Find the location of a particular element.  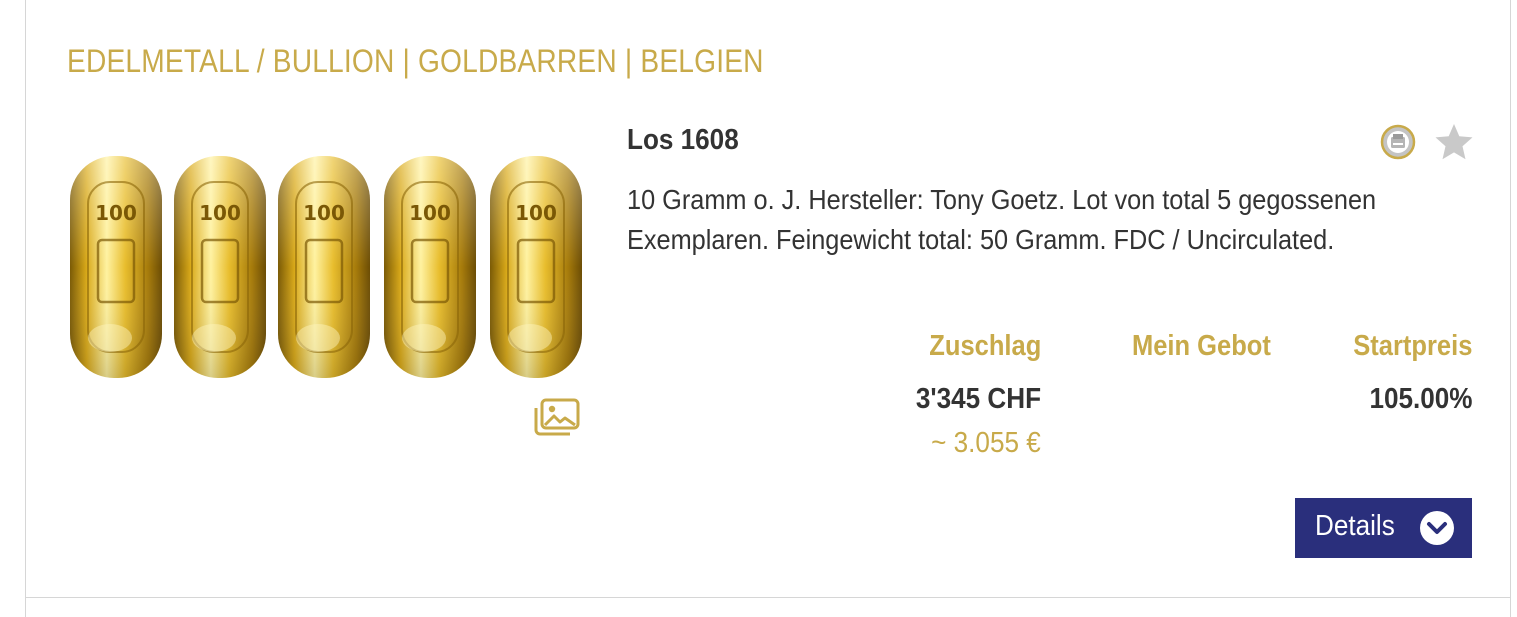

details-button: Details is located at coordinates (1383, 528).